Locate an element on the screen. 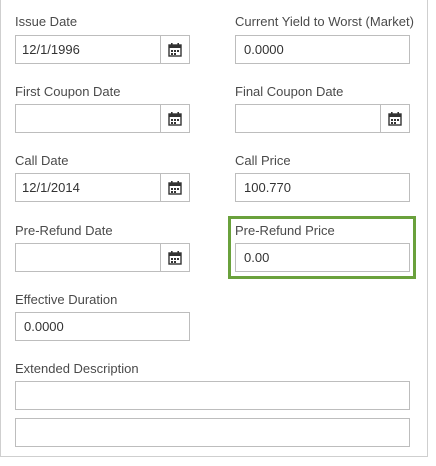 The width and height of the screenshot is (436, 466). issue-date-label: Issue Date is located at coordinates (46, 21).